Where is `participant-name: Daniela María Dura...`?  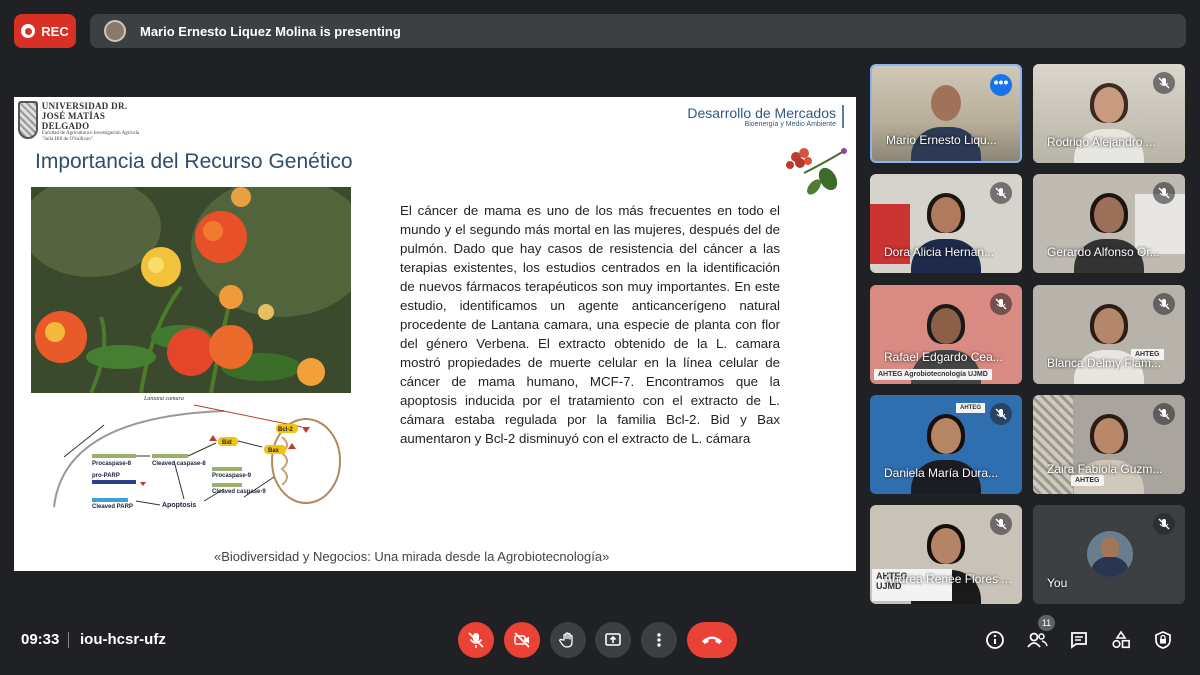
participant-name: Daniela María Dura... is located at coordinates (941, 473).